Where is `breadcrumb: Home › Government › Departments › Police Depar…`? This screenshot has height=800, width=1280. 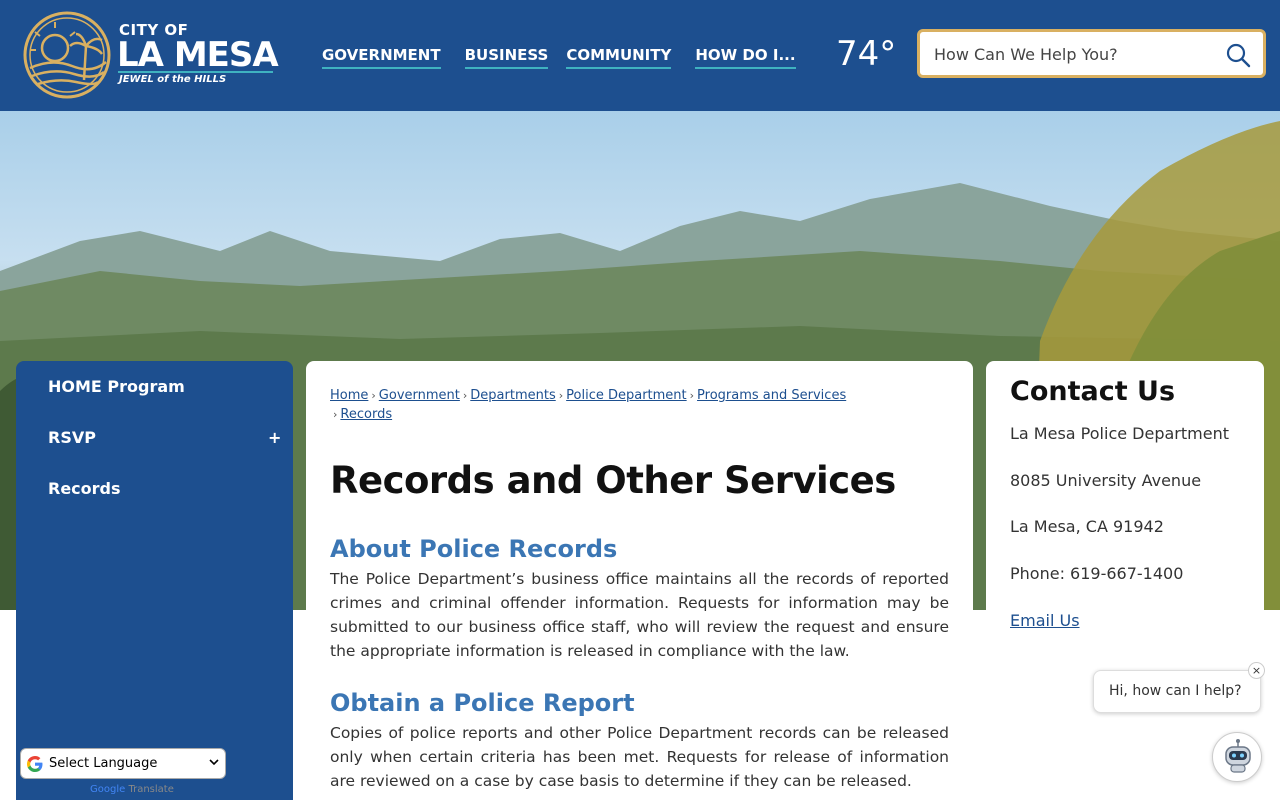
breadcrumb: Home › Government › Departments › Police Depar… is located at coordinates (630, 405).